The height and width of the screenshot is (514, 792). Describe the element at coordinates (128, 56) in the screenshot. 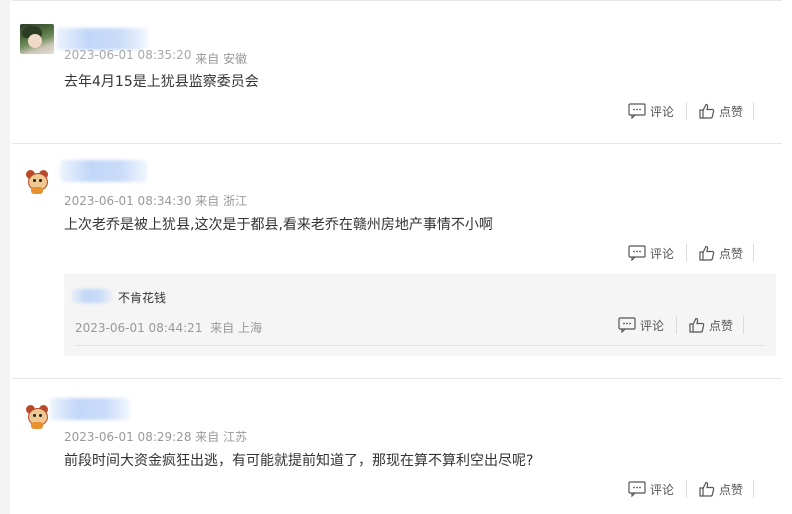

I see `comment-timestamp: 2023-06-01 08:35:20` at that location.